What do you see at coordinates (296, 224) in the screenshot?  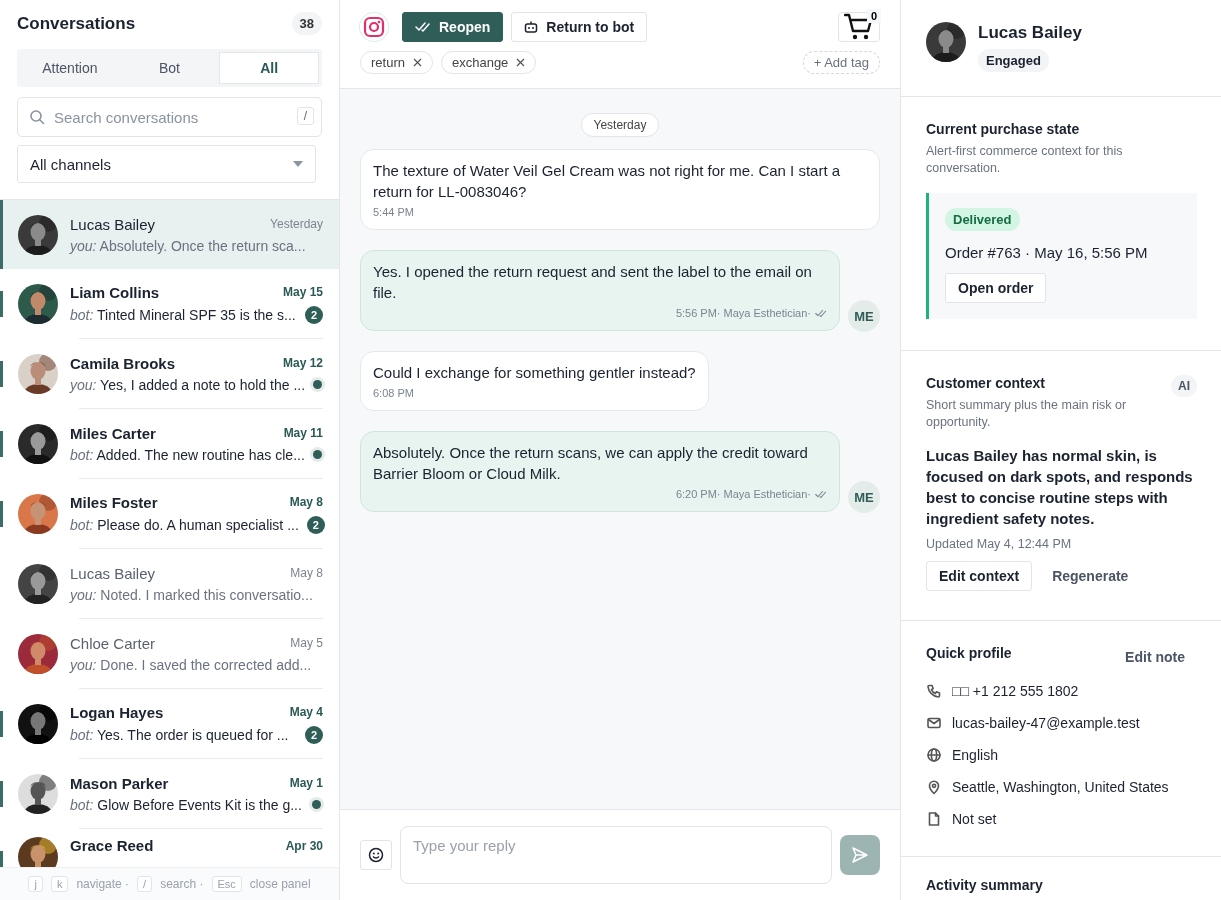 I see `message-date: Yesterday` at bounding box center [296, 224].